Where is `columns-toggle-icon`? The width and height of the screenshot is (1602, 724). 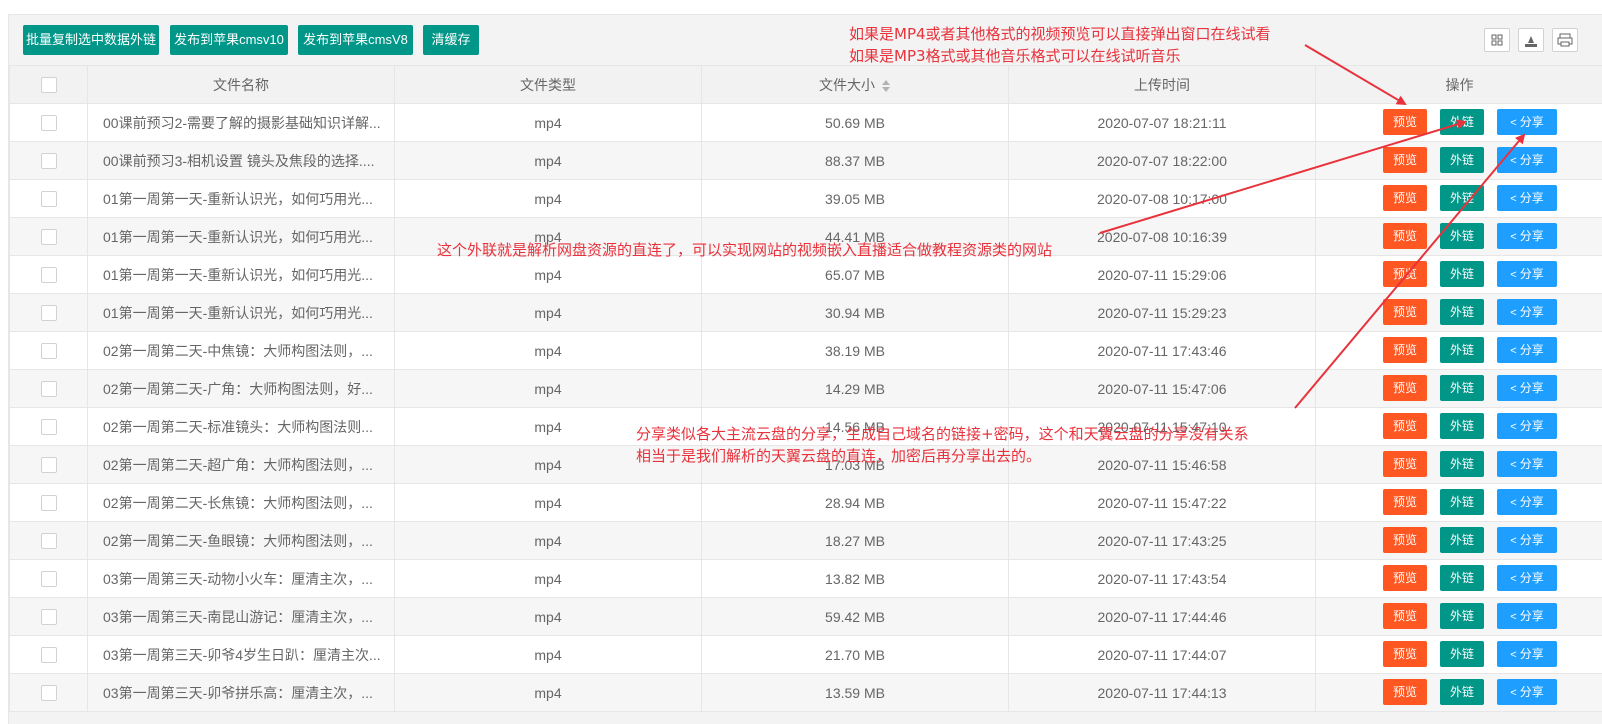 columns-toggle-icon is located at coordinates (1497, 40).